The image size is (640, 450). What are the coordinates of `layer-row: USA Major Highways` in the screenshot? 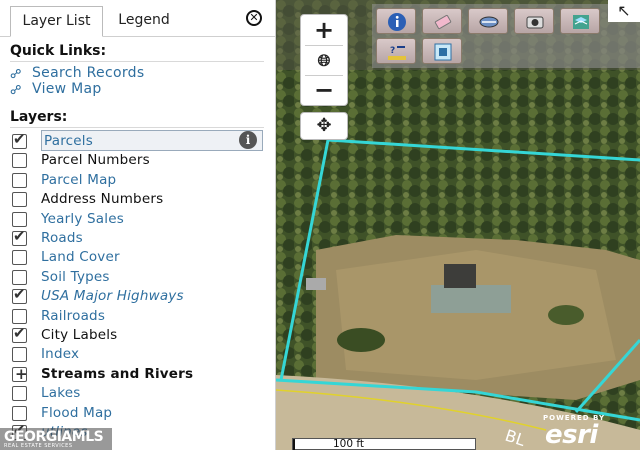 It's located at (139, 295).